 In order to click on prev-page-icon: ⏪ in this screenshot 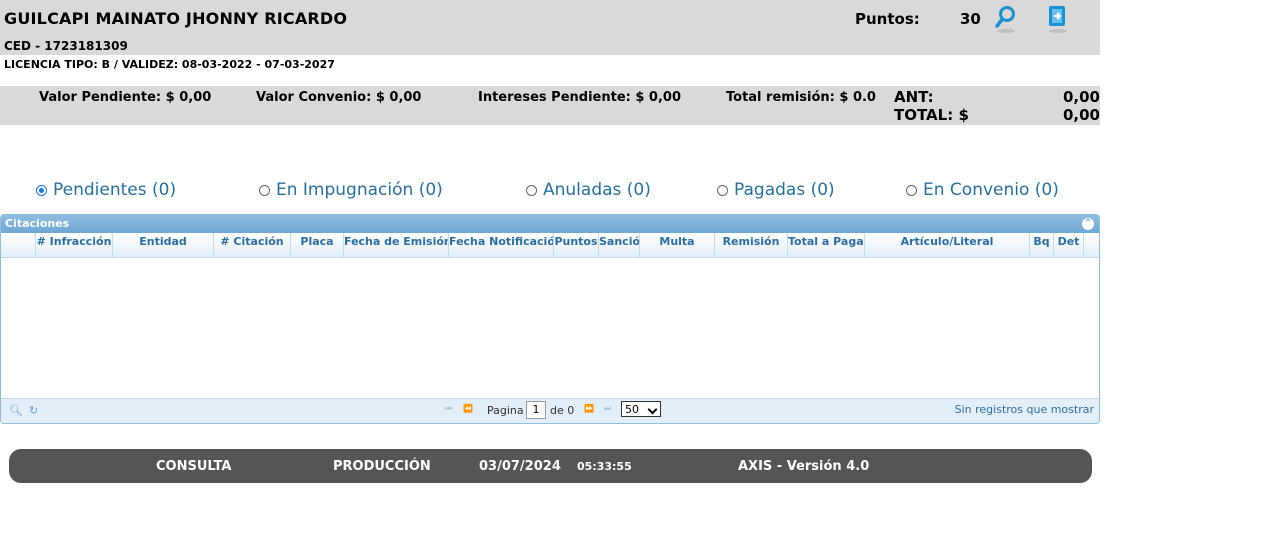, I will do `click(468, 408)`.